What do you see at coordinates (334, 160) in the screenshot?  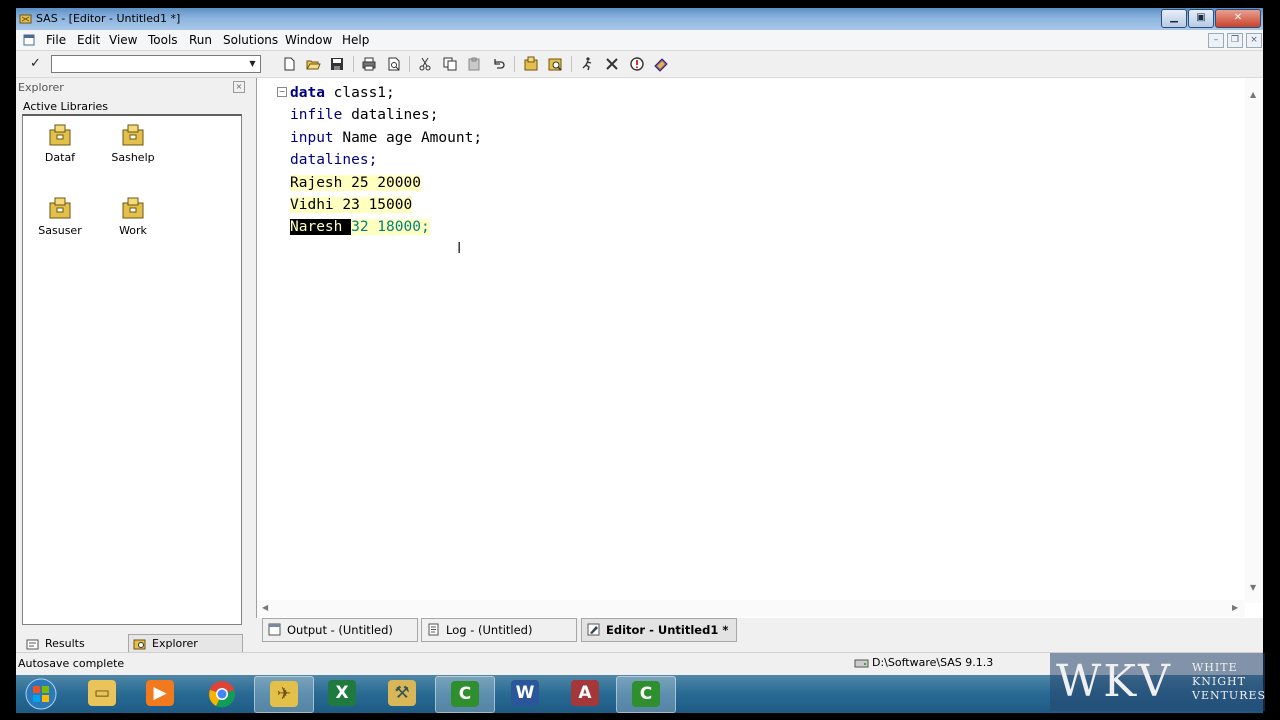 I see `keyword-datalines: datalines;` at bounding box center [334, 160].